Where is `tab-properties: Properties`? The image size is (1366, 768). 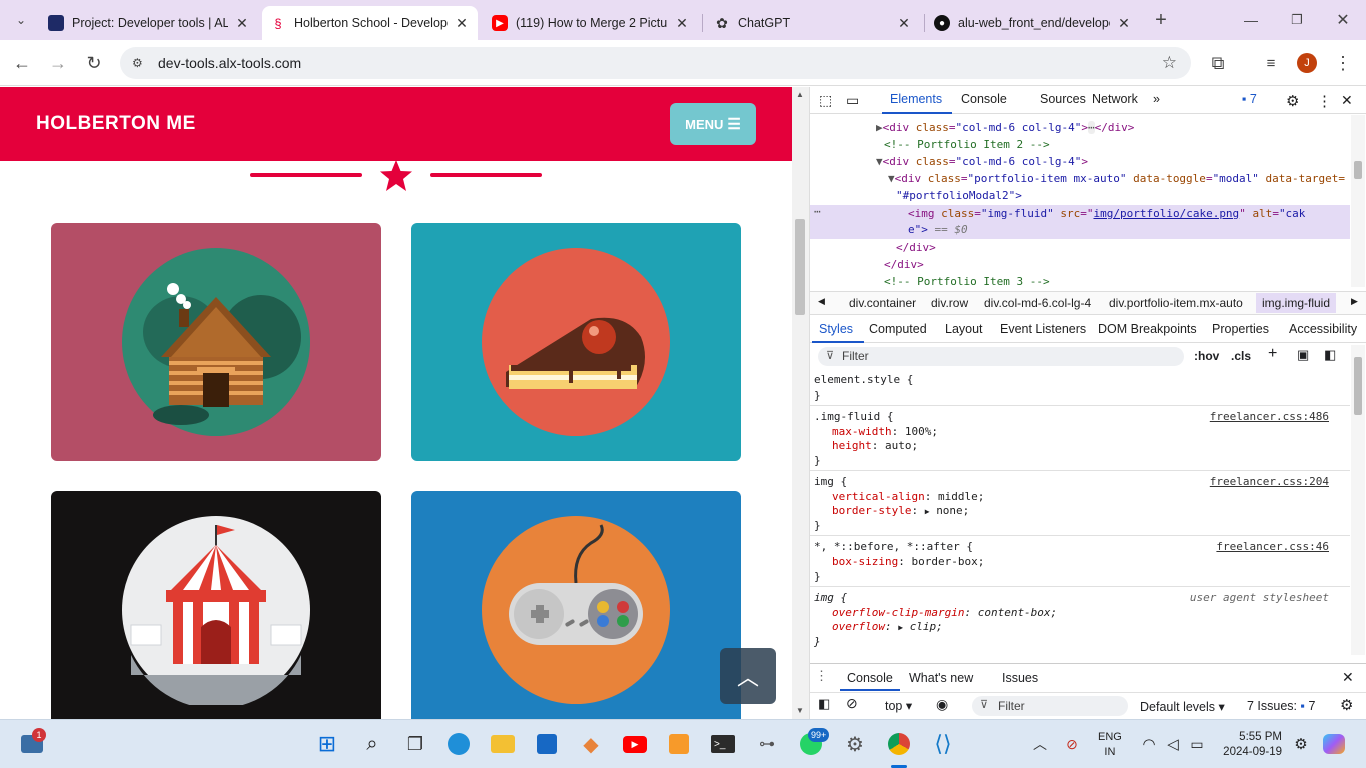
tab-properties: Properties is located at coordinates (1240, 329).